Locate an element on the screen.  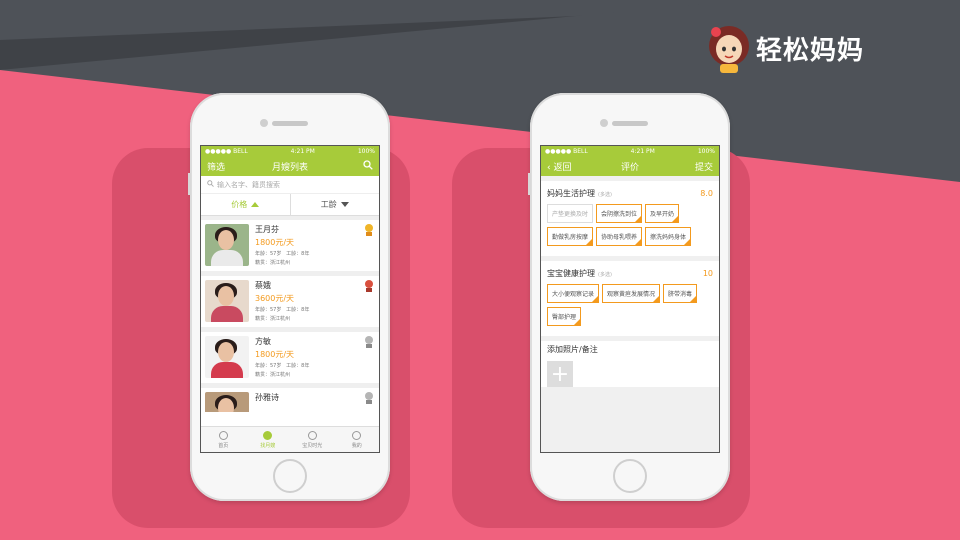
search-small-icon is located at coordinates (210, 184).